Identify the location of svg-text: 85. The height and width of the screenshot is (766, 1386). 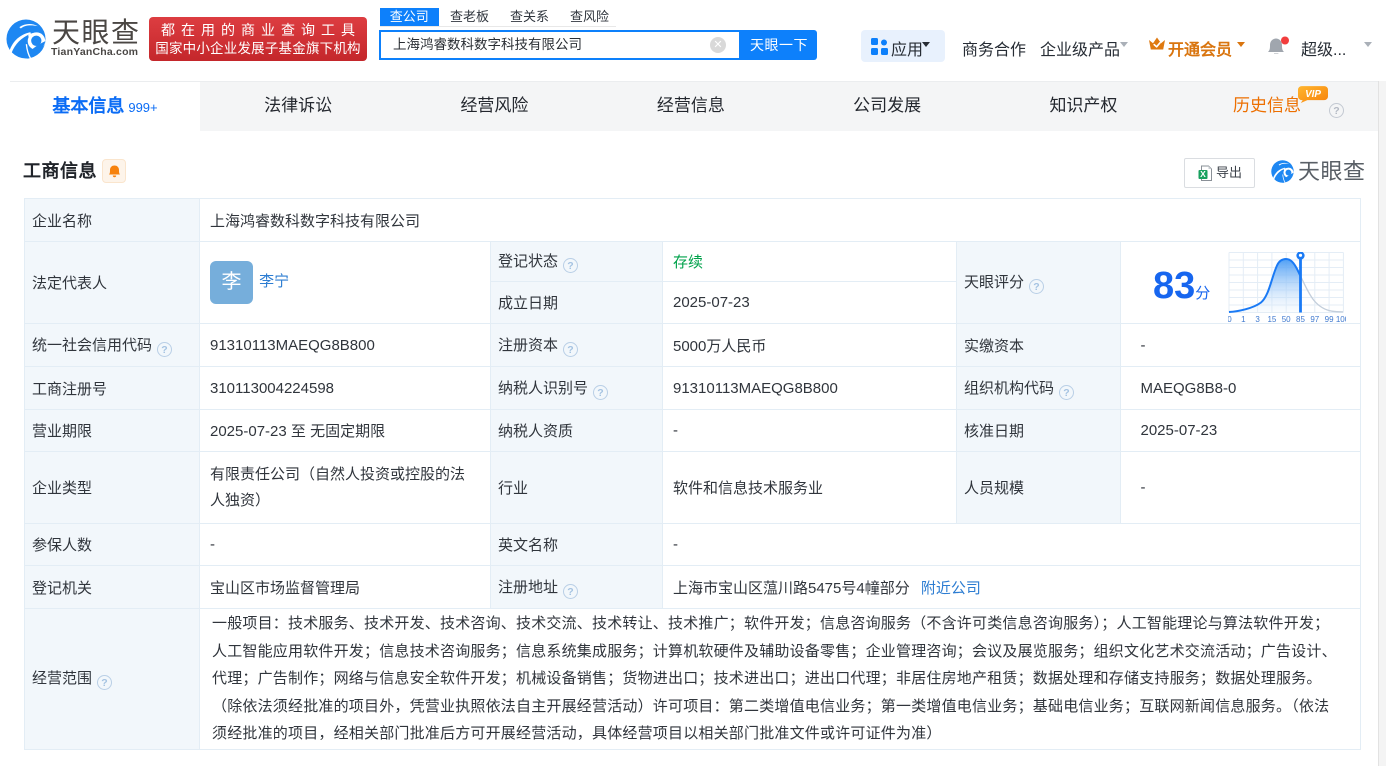
(1300, 319).